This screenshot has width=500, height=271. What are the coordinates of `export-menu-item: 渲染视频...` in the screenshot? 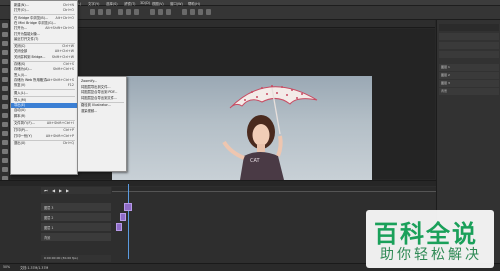 It's located at (102, 111).